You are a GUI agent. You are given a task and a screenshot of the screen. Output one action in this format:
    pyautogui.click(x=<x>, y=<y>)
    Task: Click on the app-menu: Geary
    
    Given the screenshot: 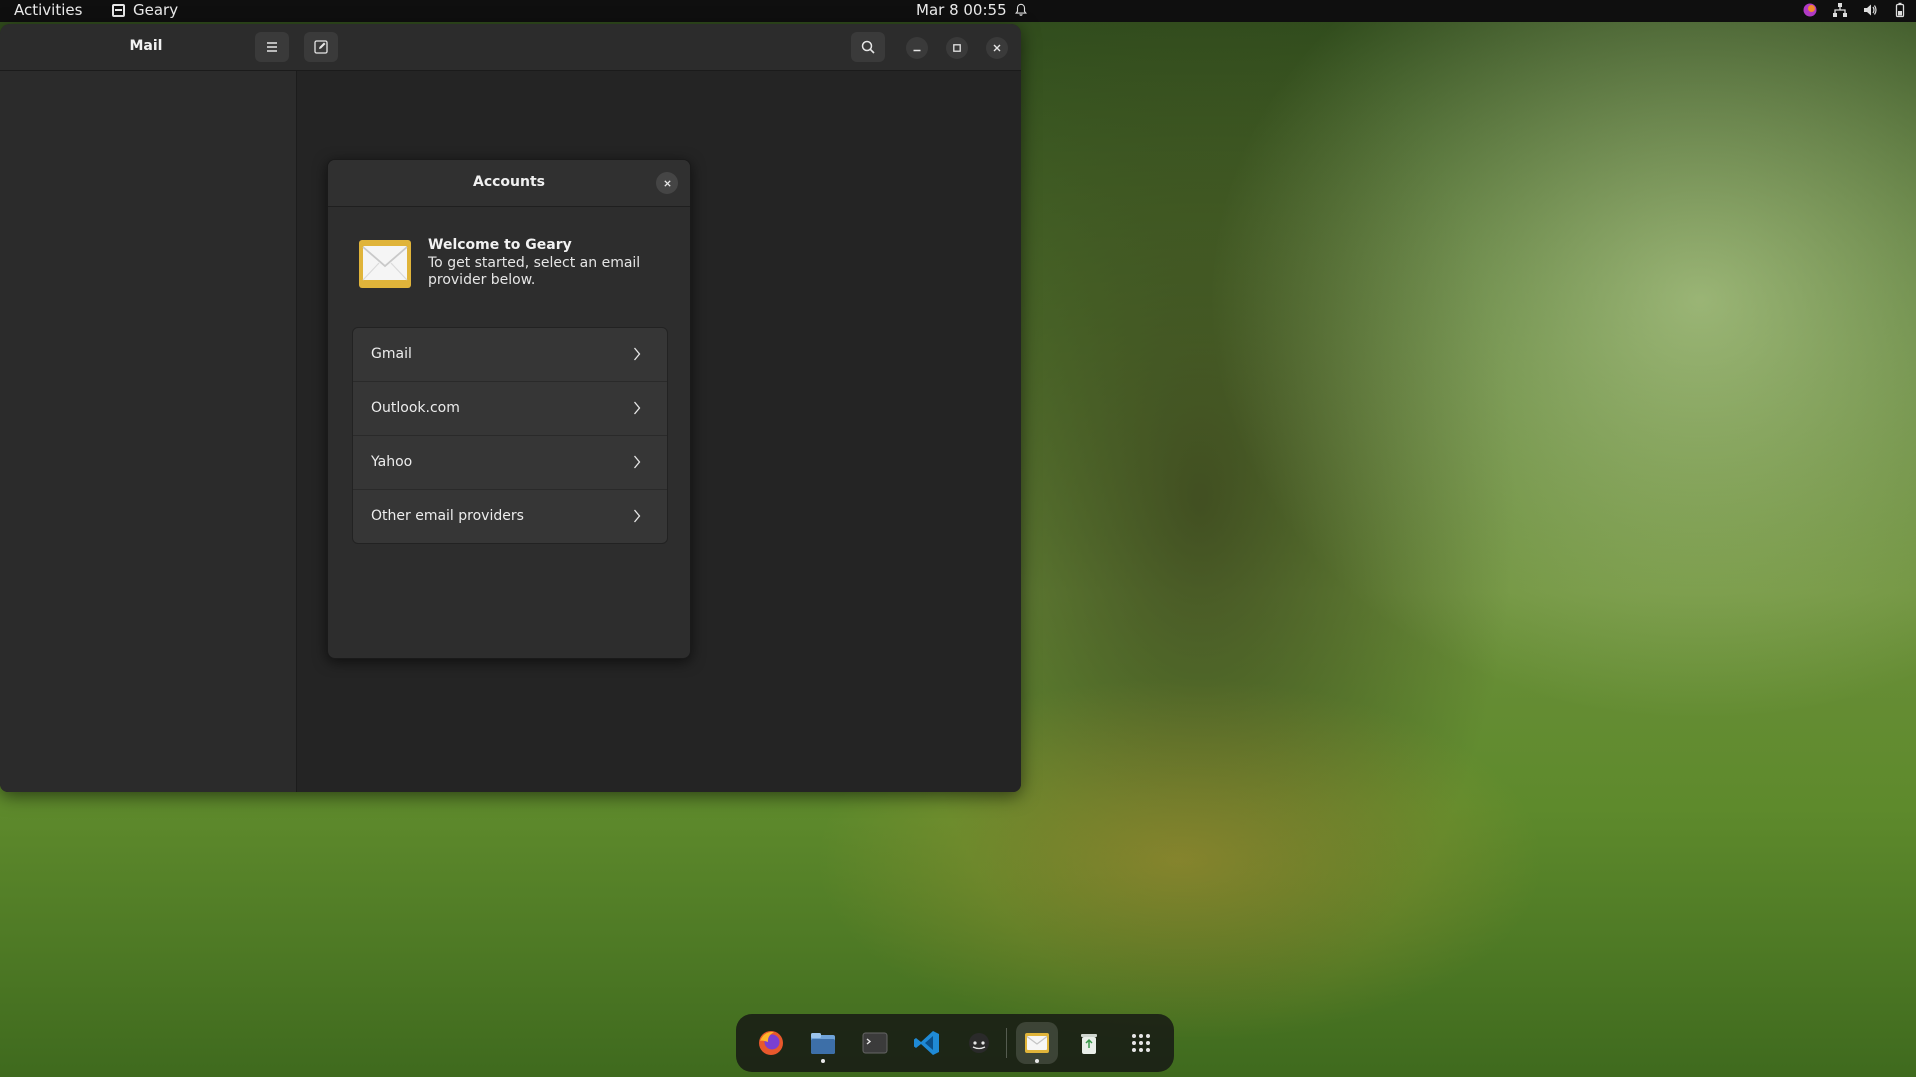 What is the action you would take?
    pyautogui.click(x=145, y=10)
    